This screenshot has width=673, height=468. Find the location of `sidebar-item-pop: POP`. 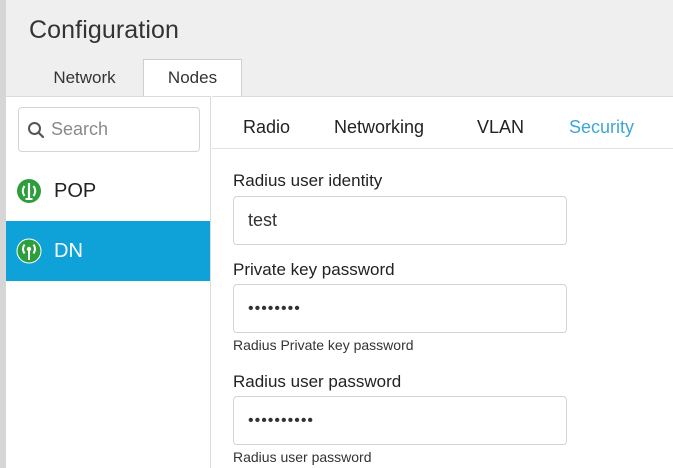

sidebar-item-pop: POP is located at coordinates (108, 191).